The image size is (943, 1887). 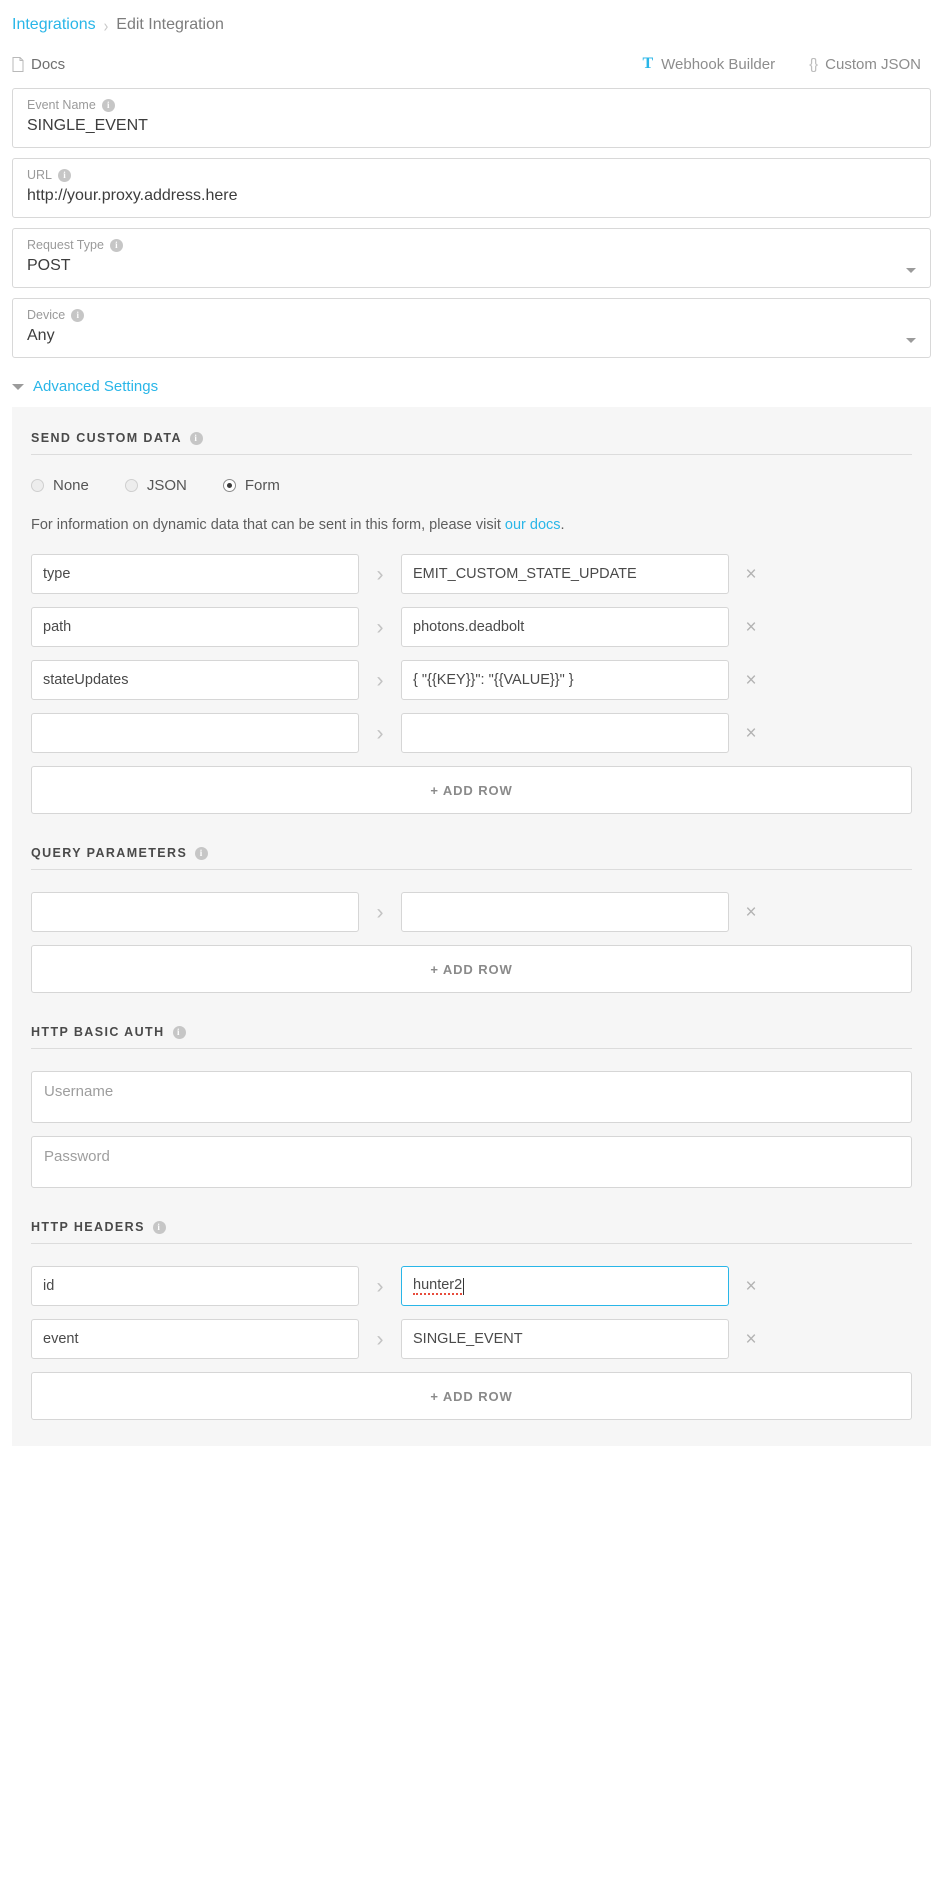 What do you see at coordinates (471, 858) in the screenshot?
I see `section-header-query-parameters: QUERY PARAMETERS i` at bounding box center [471, 858].